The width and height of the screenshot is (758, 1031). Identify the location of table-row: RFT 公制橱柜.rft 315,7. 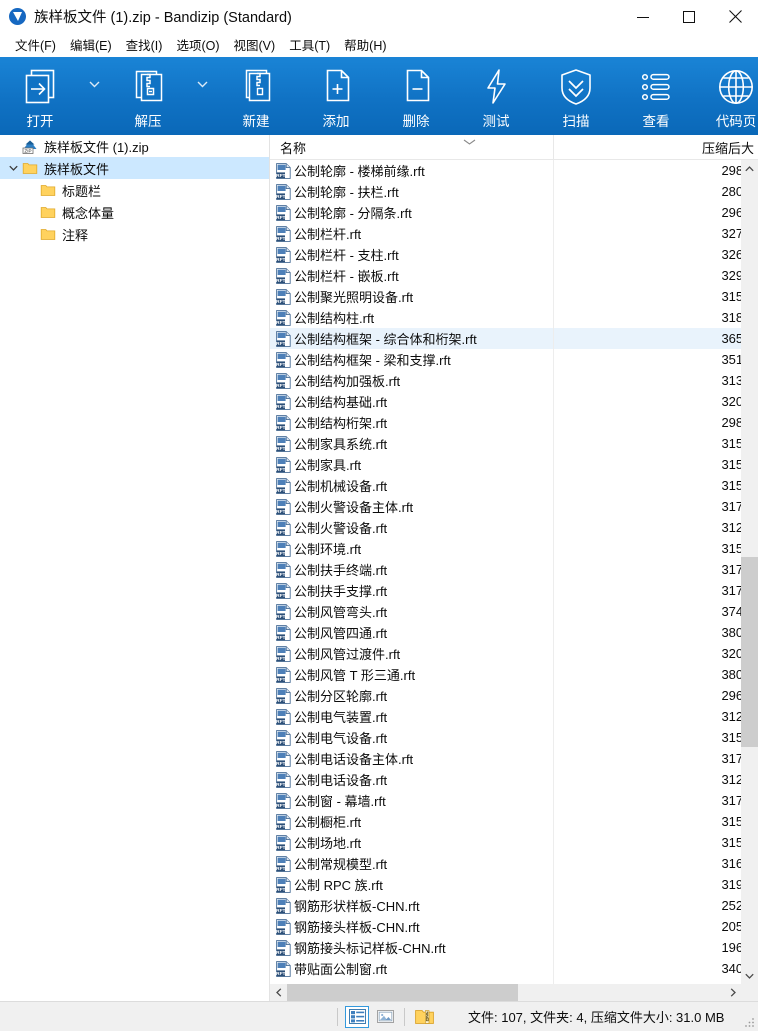
(514, 821).